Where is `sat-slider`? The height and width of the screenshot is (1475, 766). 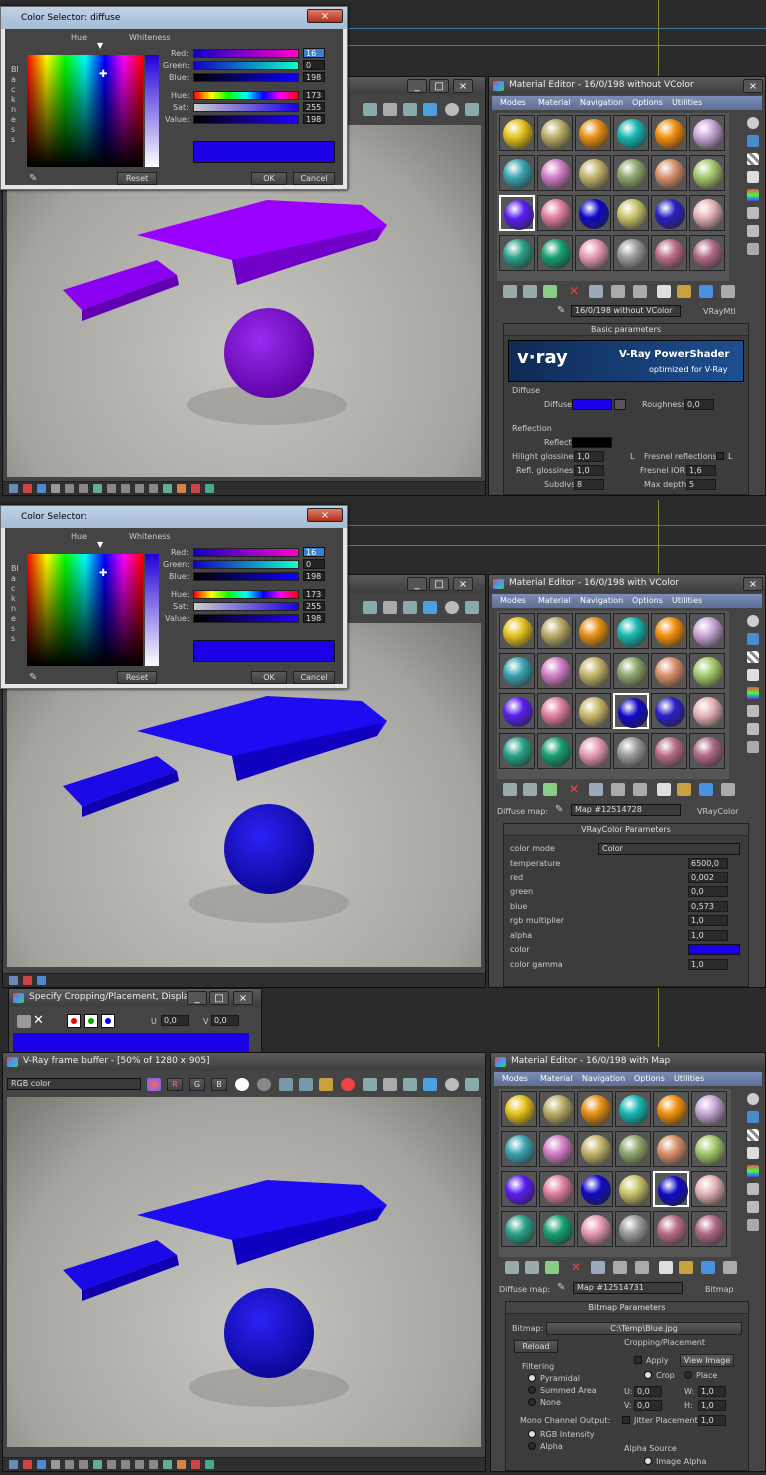 sat-slider is located at coordinates (246, 107).